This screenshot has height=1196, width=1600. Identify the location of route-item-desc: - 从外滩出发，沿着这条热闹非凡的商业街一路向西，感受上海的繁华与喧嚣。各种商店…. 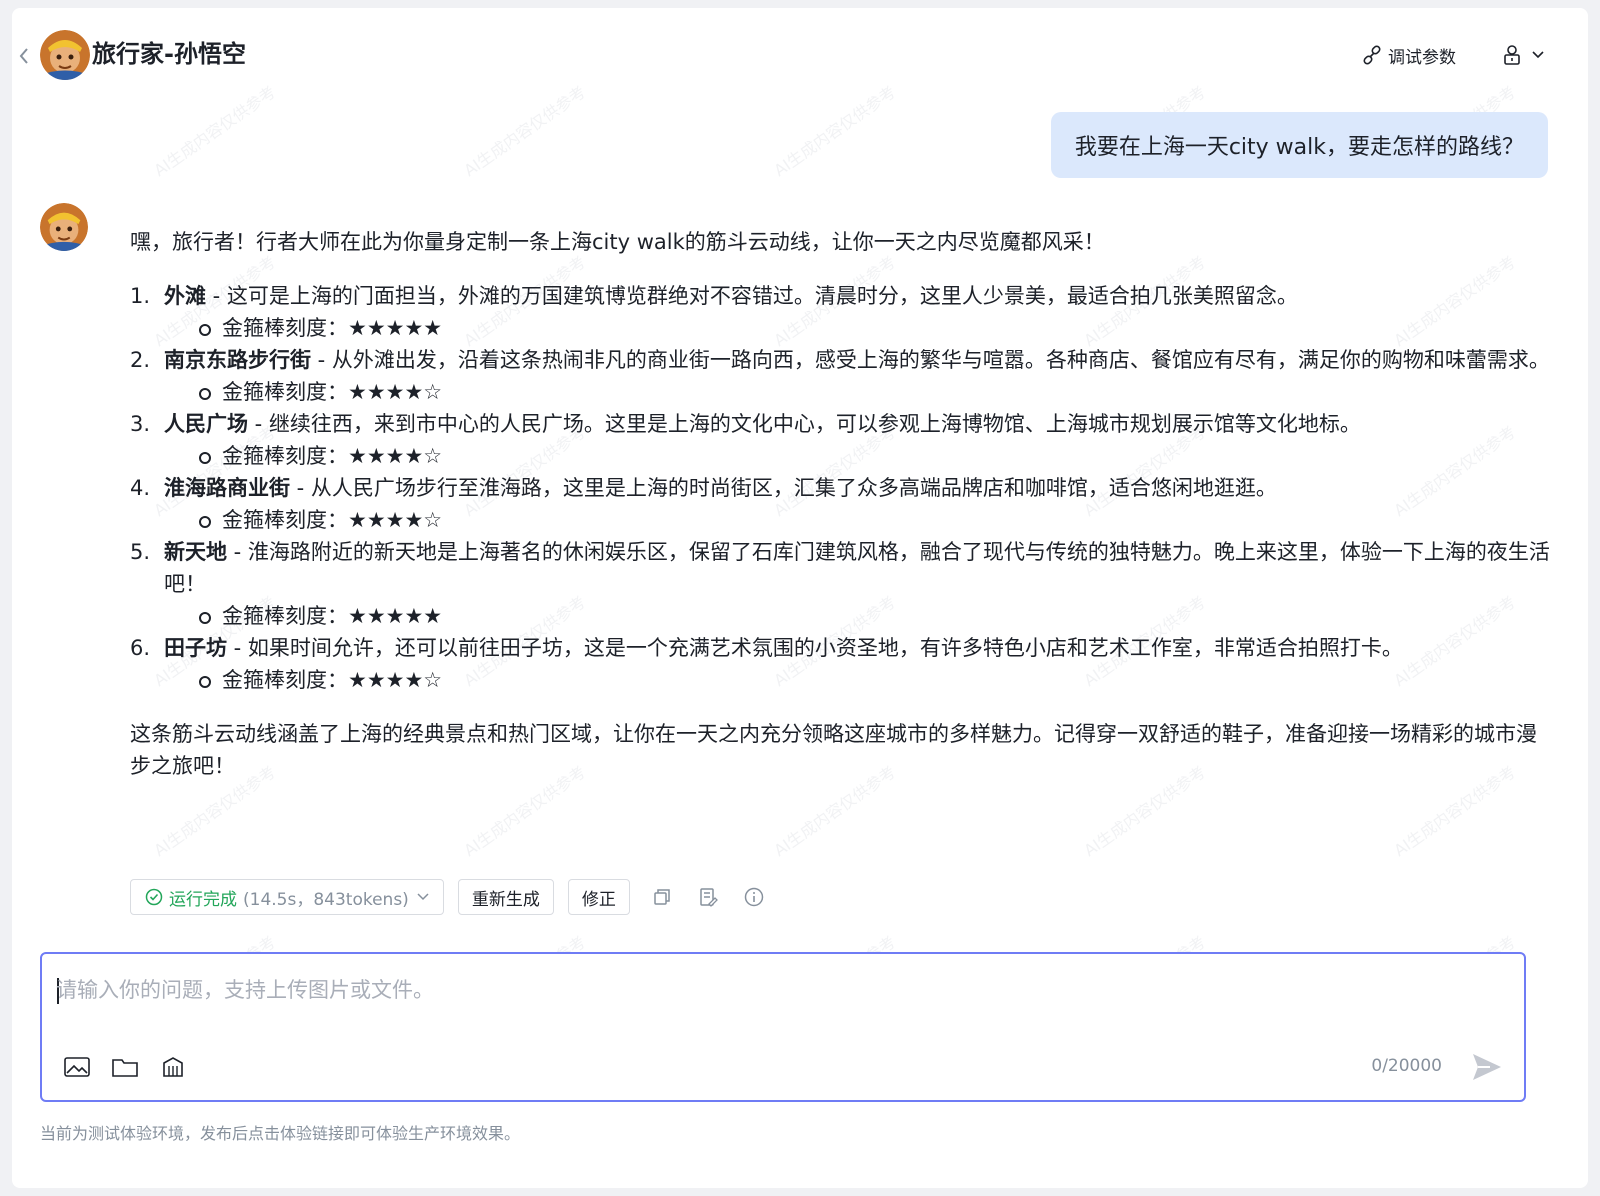
(930, 360).